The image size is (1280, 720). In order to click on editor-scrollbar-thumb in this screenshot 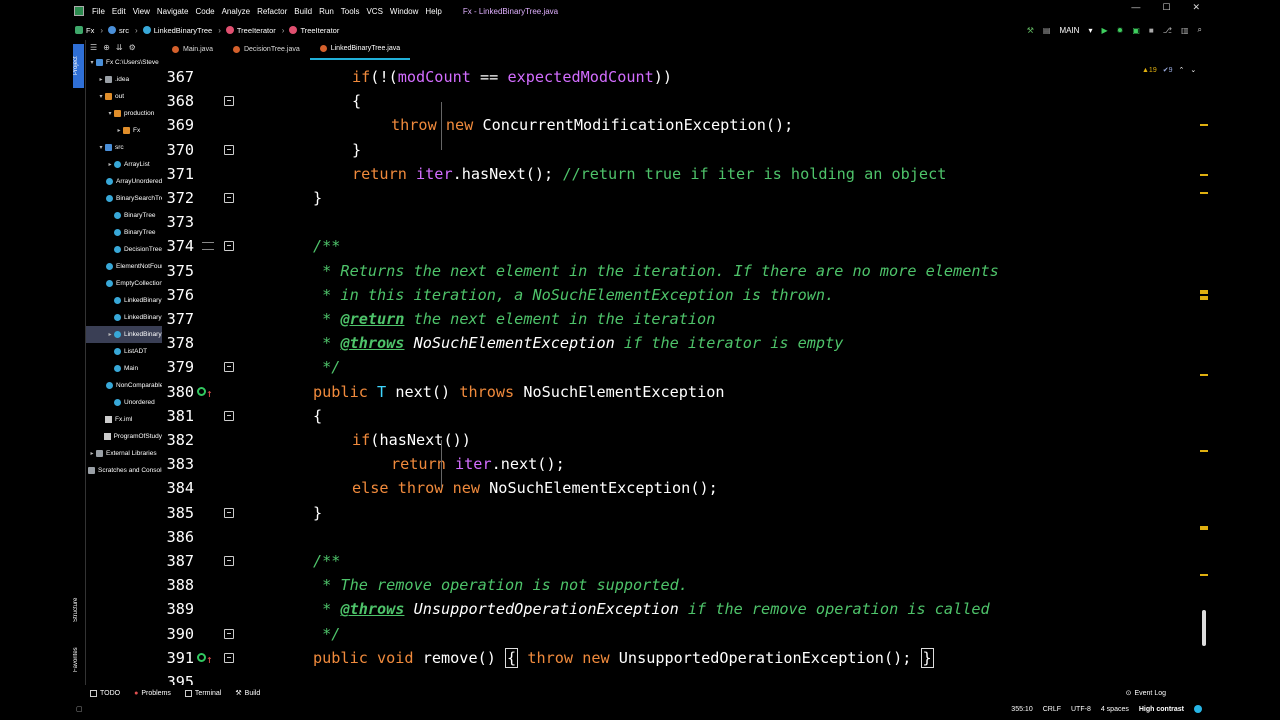, I will do `click(1204, 628)`.